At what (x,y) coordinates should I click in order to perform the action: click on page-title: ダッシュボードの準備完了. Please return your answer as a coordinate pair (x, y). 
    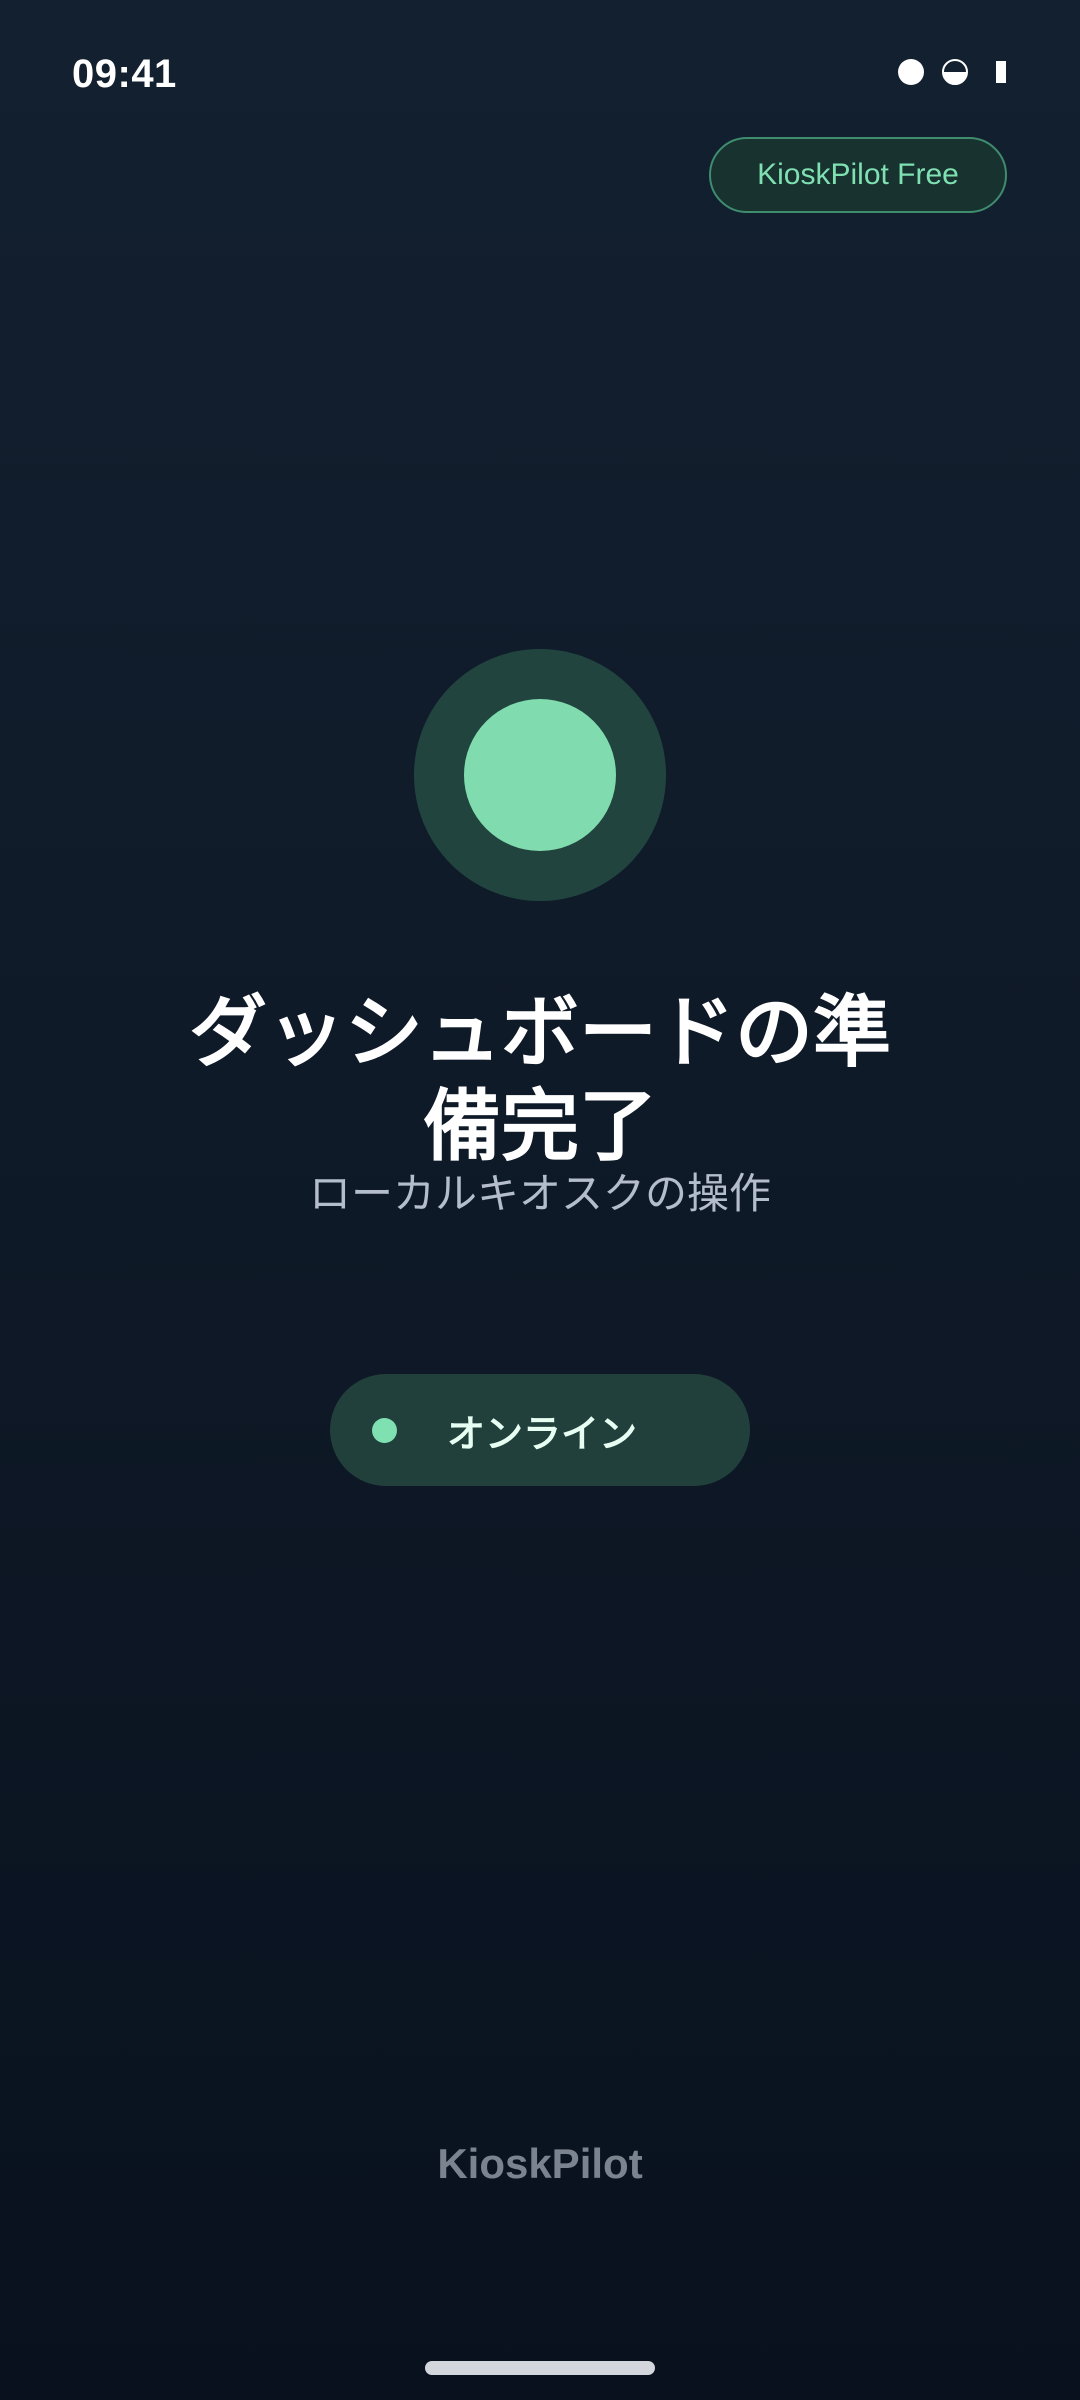
    Looking at the image, I should click on (539, 1079).